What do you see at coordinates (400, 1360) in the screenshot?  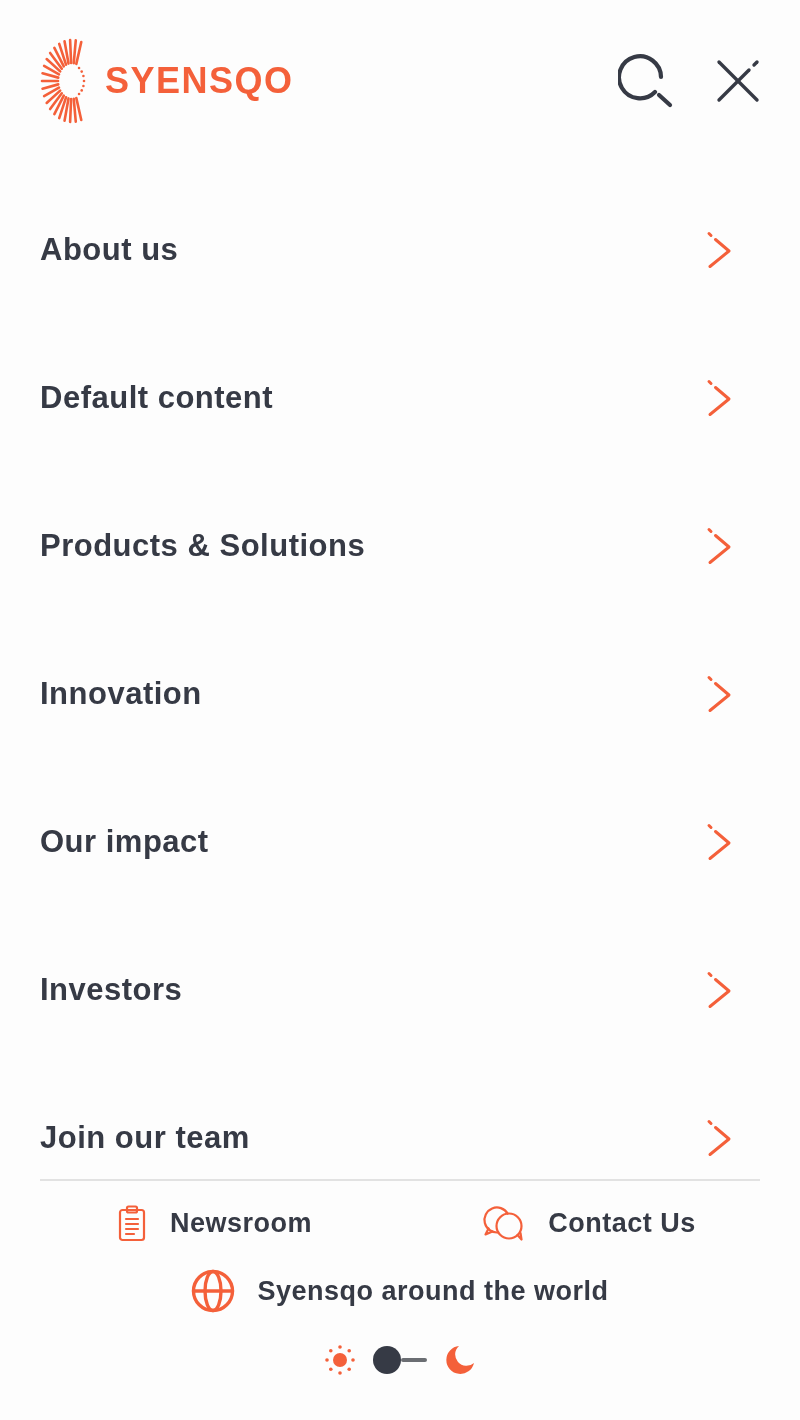 I see `theme-switch` at bounding box center [400, 1360].